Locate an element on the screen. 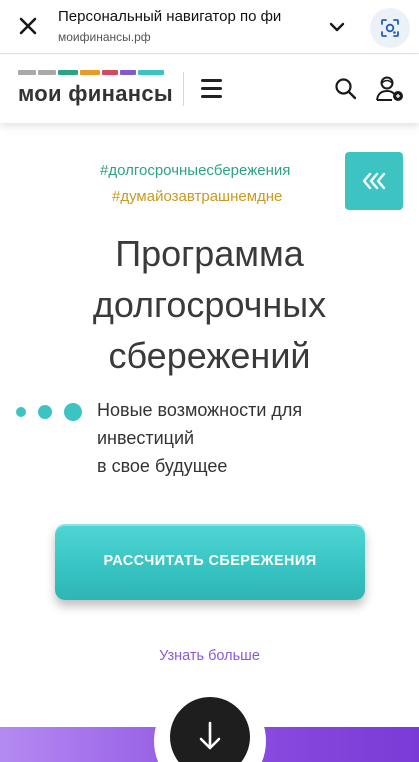  page-title: Персональный навигатор по фи is located at coordinates (170, 16).